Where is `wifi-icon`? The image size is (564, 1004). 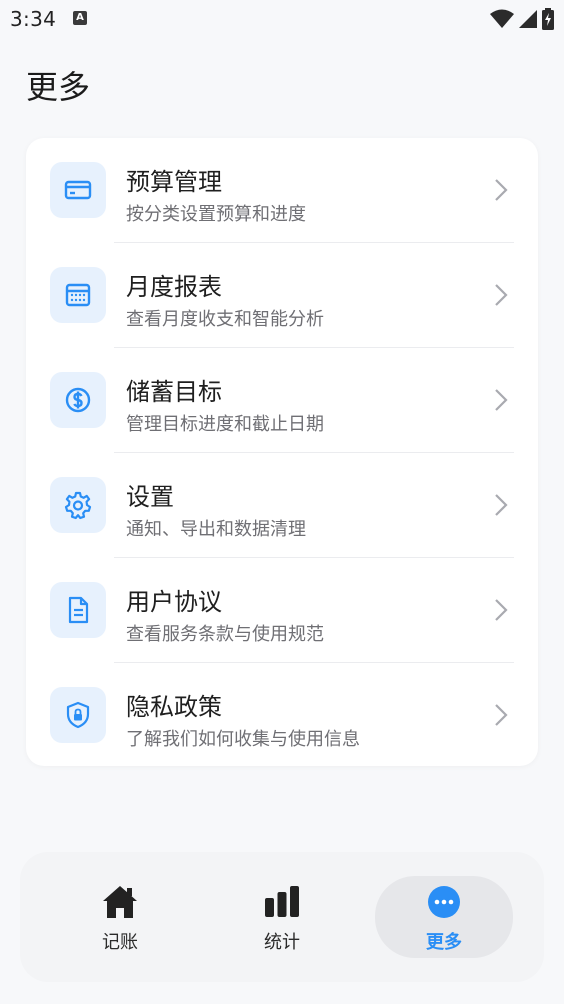 wifi-icon is located at coordinates (502, 18).